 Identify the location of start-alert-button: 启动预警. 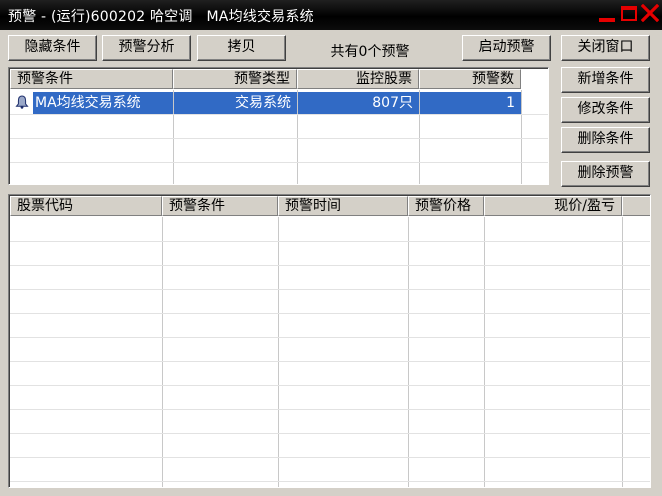
(506, 48).